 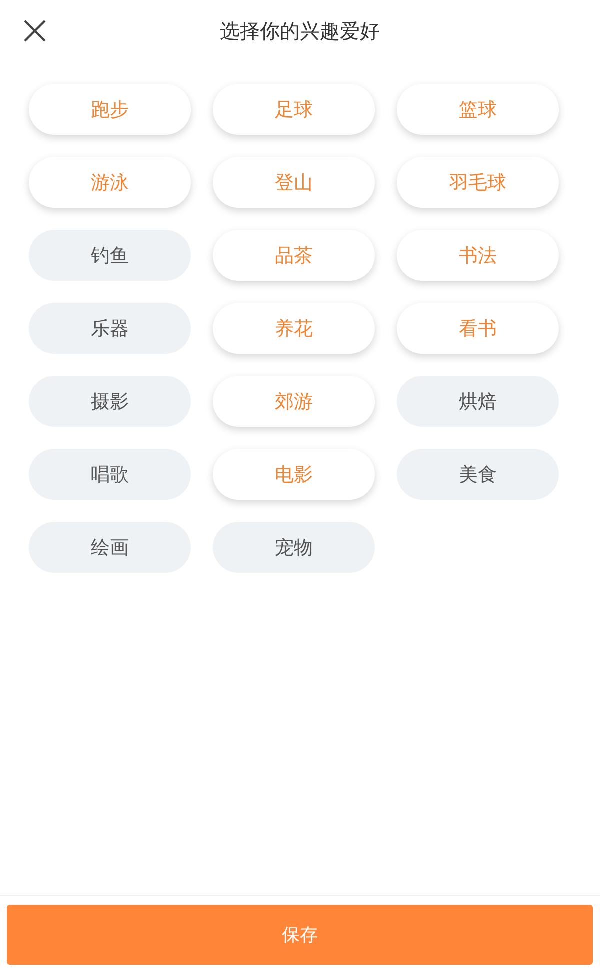 I want to click on hobby-tag: 品茶, so click(x=294, y=255).